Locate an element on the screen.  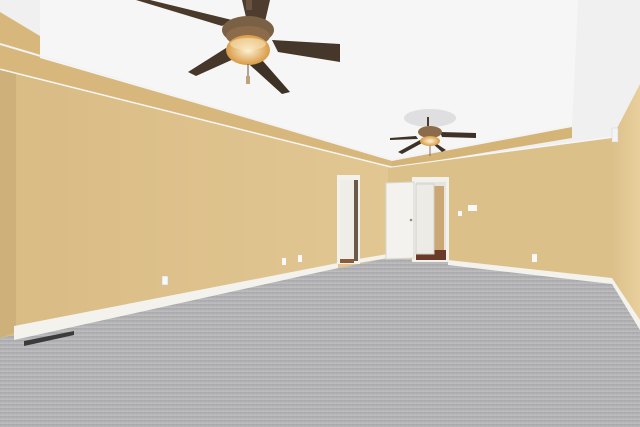
open-door is located at coordinates (400, 220).